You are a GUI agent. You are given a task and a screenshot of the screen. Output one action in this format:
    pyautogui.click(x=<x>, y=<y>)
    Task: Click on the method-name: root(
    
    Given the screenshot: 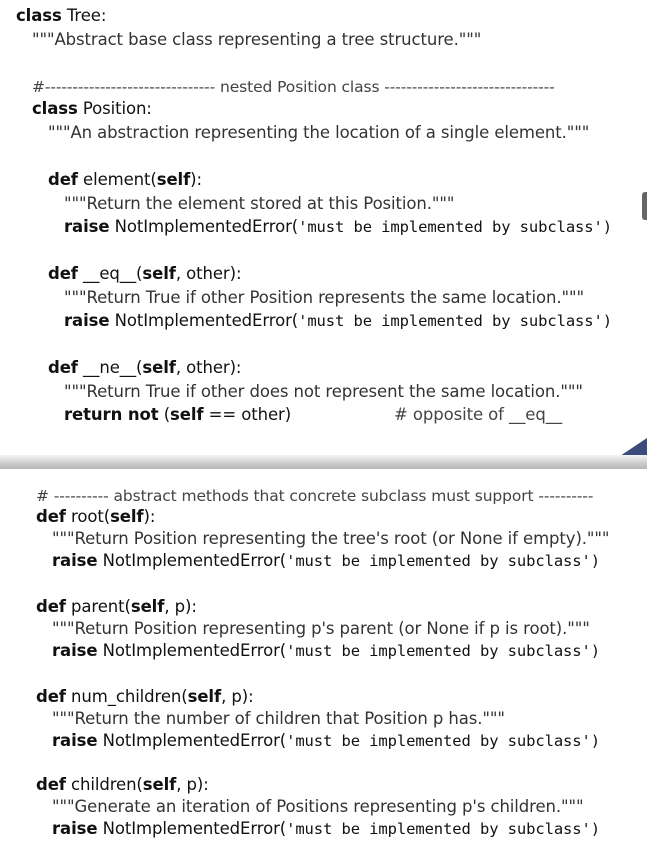 What is the action you would take?
    pyautogui.click(x=88, y=516)
    